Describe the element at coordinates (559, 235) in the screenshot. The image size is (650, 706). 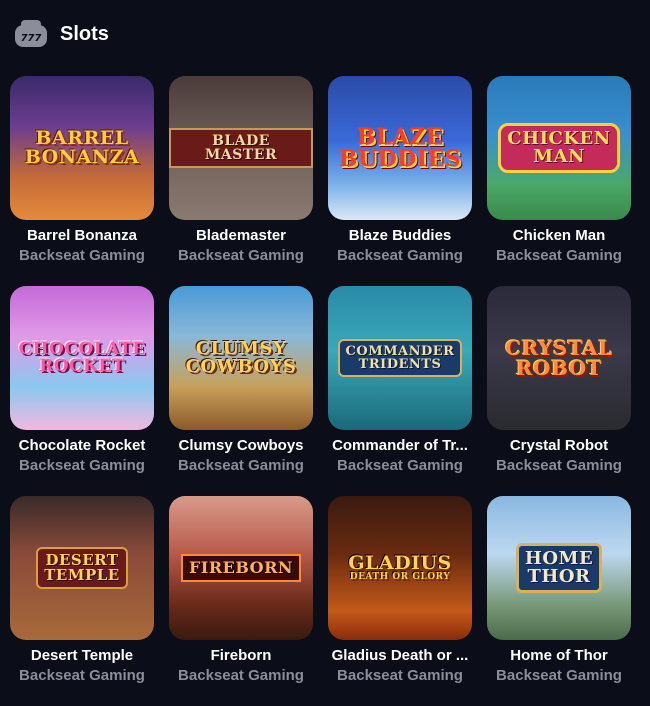
I see `game-title: Chicken Man` at that location.